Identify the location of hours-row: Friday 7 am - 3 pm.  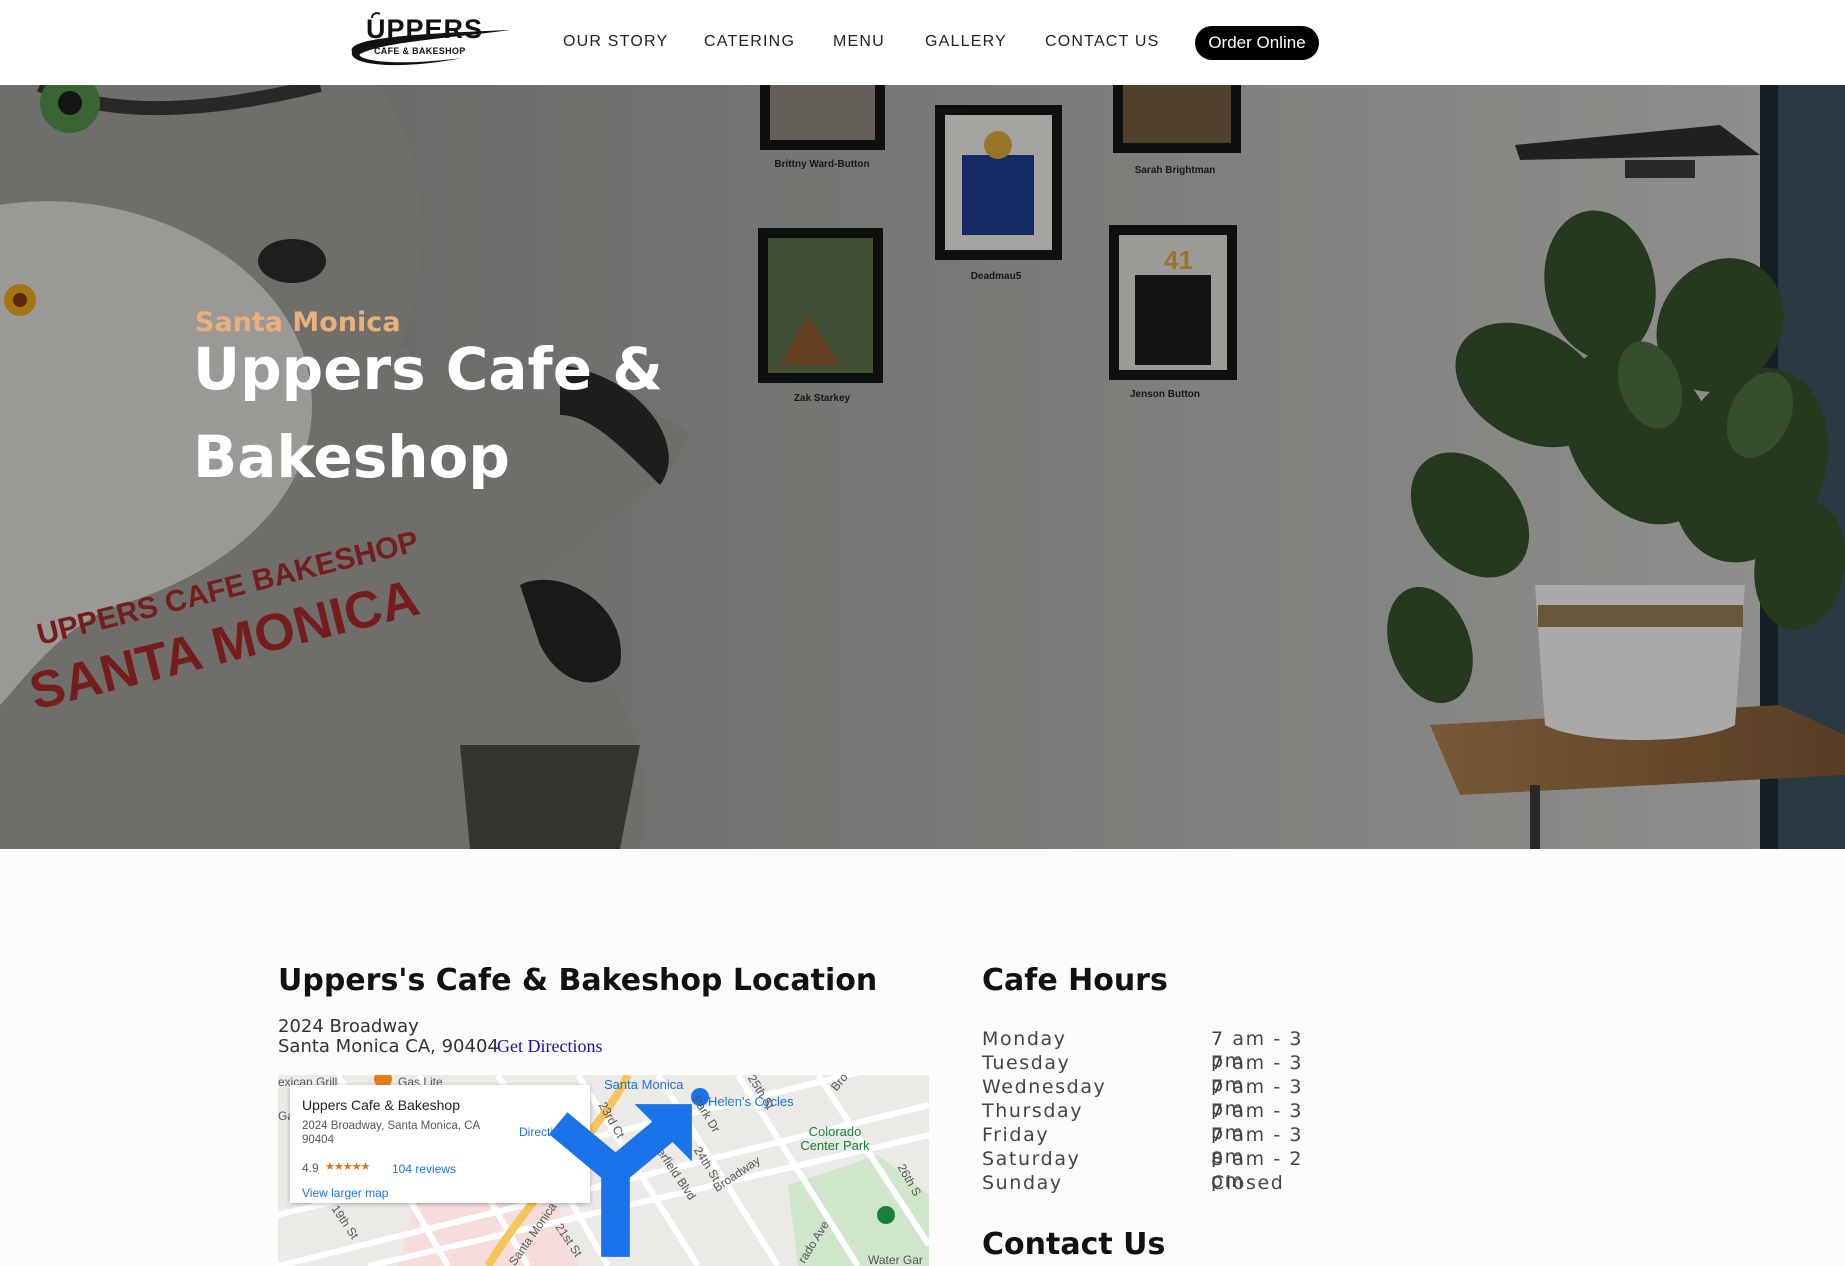
(1162, 1146).